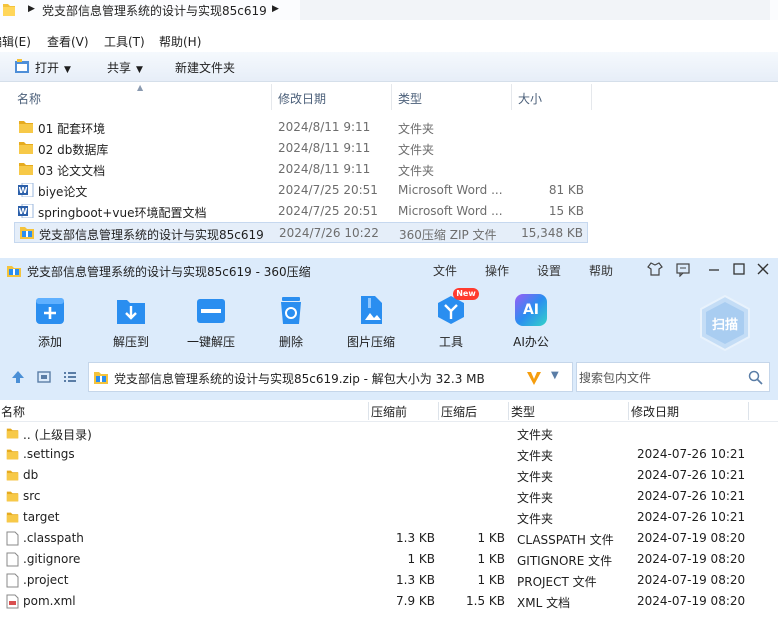  Describe the element at coordinates (29, 98) in the screenshot. I see `column-name: 名称` at that location.